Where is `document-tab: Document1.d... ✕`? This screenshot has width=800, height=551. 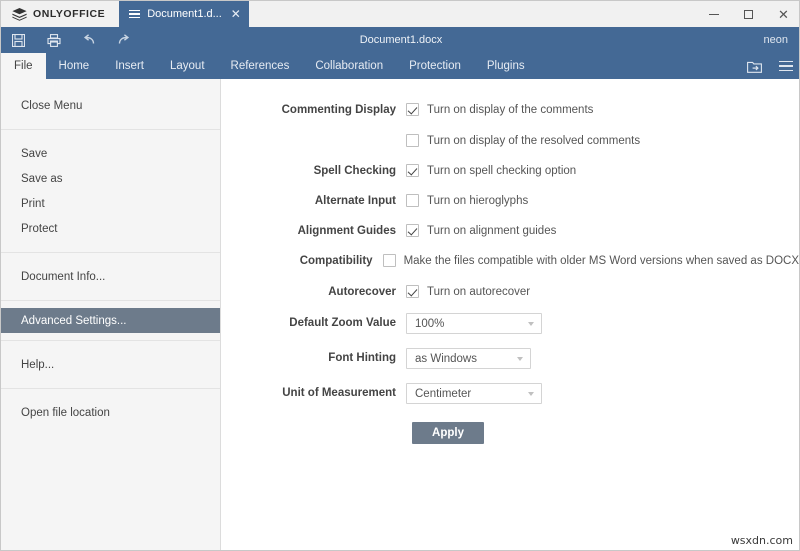 document-tab: Document1.d... ✕ is located at coordinates (184, 14).